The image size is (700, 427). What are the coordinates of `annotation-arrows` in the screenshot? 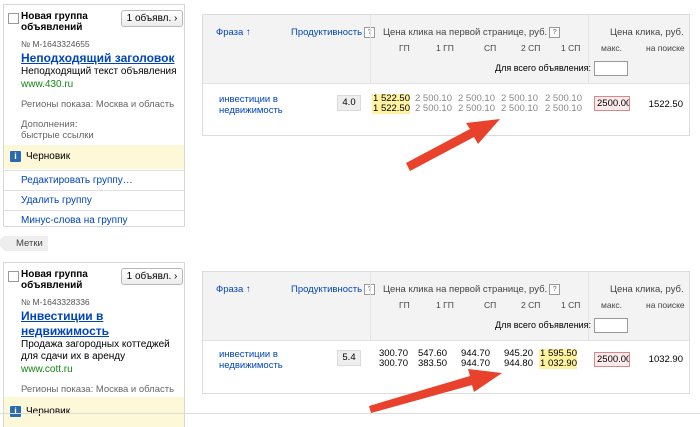 It's located at (435, 266).